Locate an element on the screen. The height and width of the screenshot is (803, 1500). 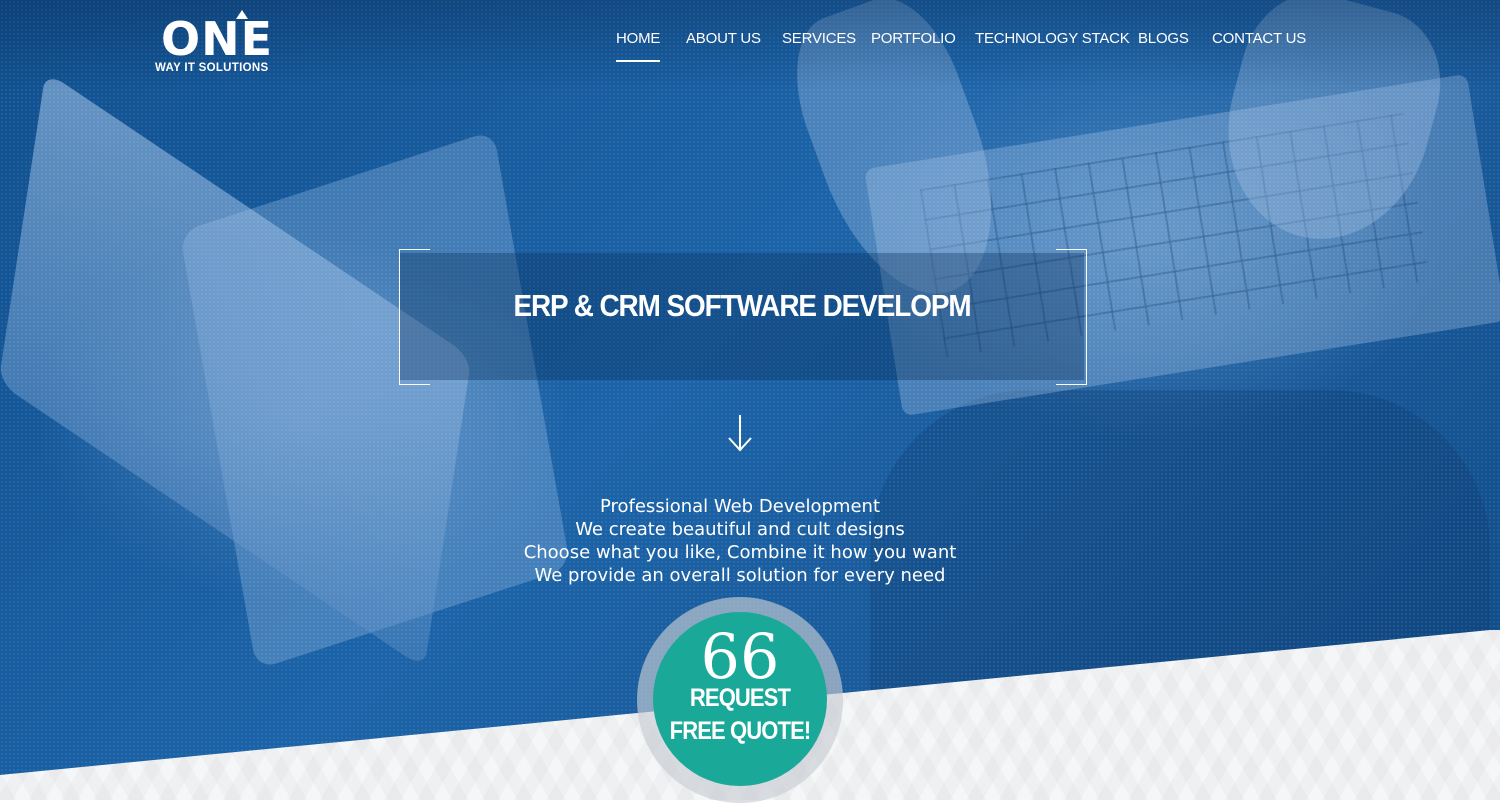
site-logo: ONE WAY IT SOLUTIONS is located at coordinates (231, 43).